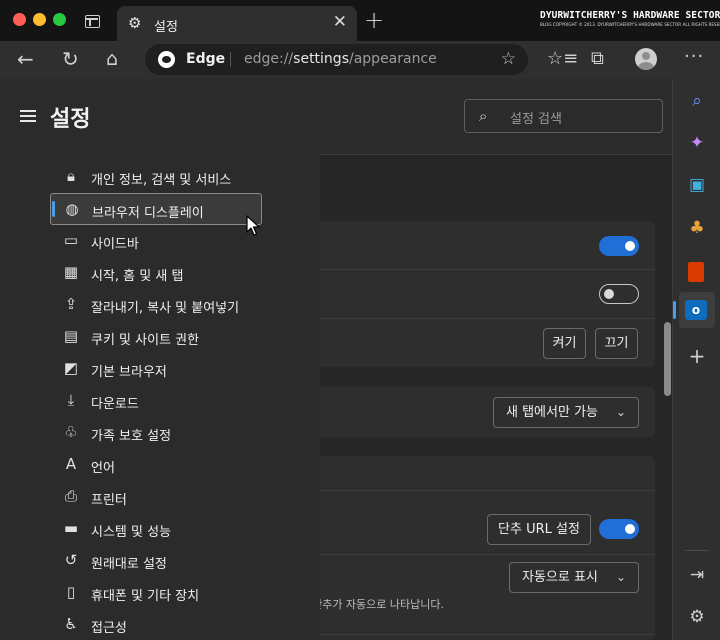  I want to click on sidebar-item-0: 🔒︎ 개인 정보, 검색 및 서비스, so click(156, 177).